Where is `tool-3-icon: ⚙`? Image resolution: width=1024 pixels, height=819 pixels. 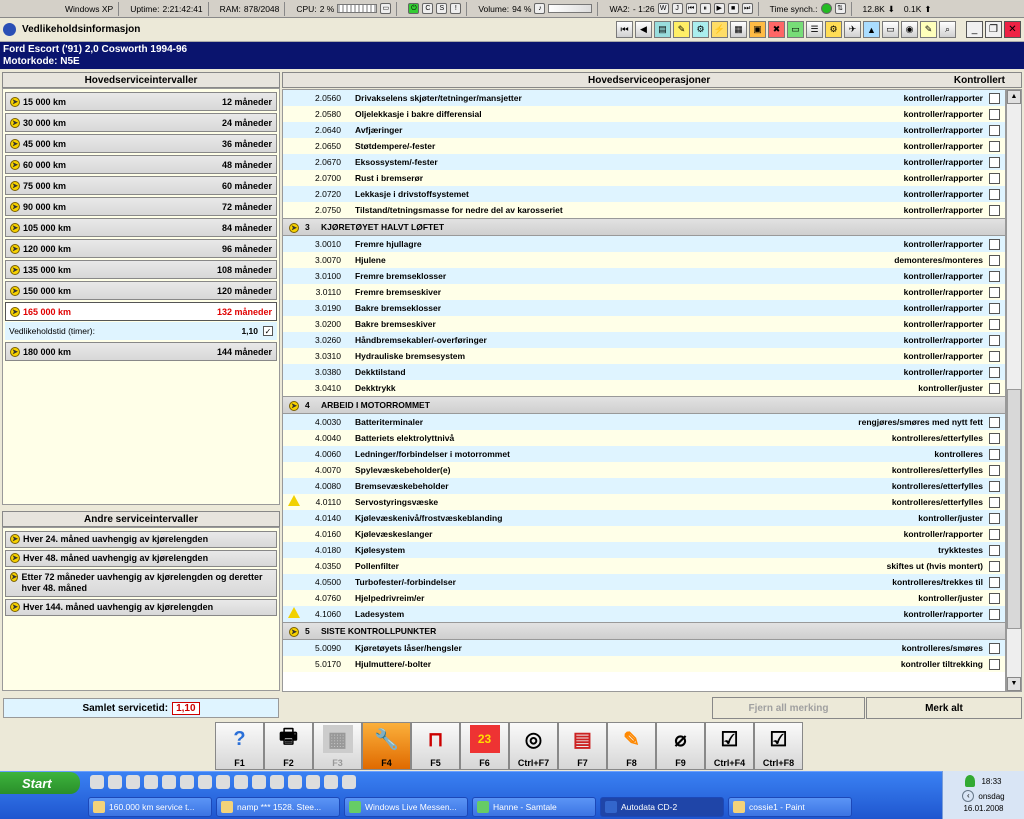 tool-3-icon: ⚙ is located at coordinates (700, 29).